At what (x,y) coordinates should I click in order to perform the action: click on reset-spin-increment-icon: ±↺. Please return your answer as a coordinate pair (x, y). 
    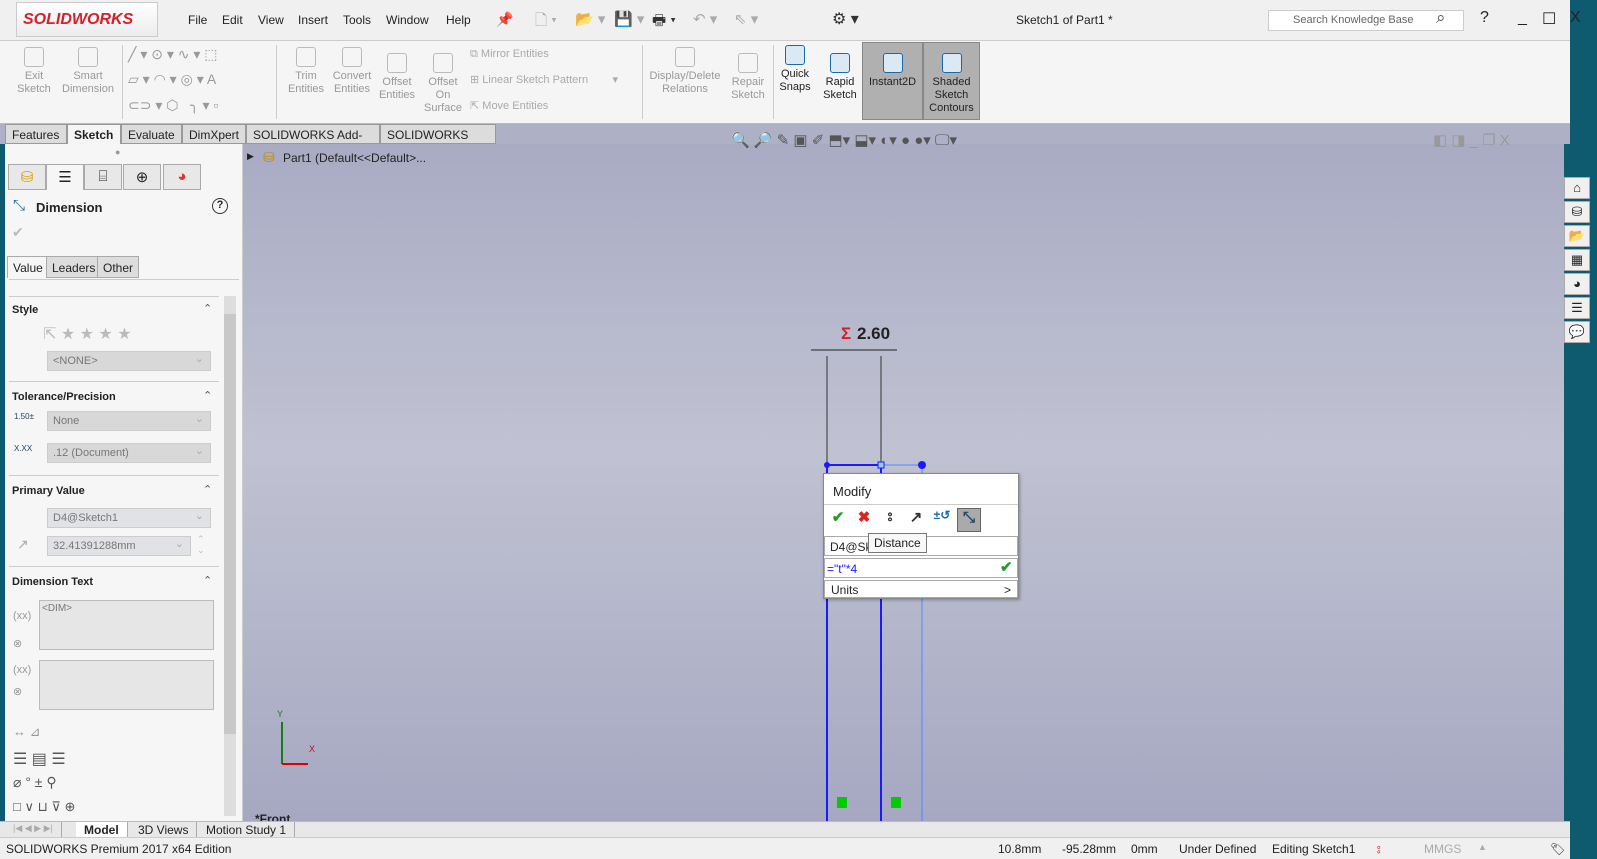
    Looking at the image, I should click on (942, 520).